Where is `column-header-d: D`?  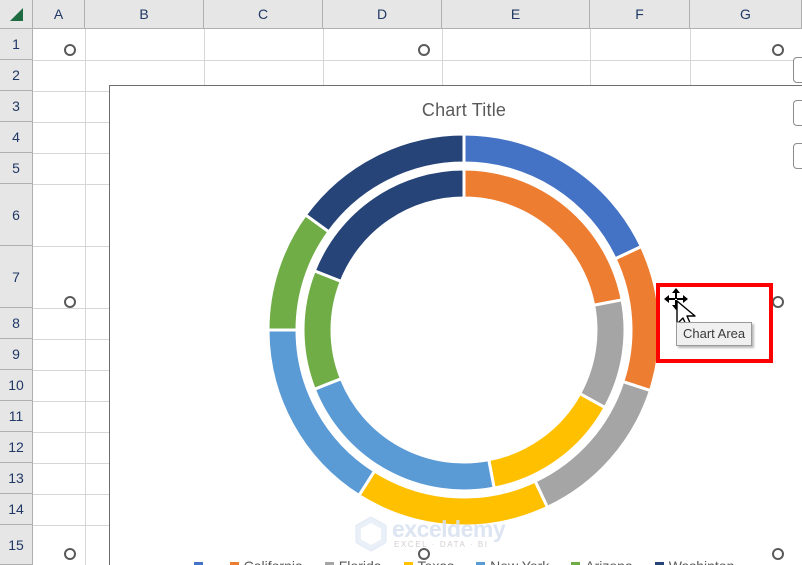 column-header-d: D is located at coordinates (382, 14).